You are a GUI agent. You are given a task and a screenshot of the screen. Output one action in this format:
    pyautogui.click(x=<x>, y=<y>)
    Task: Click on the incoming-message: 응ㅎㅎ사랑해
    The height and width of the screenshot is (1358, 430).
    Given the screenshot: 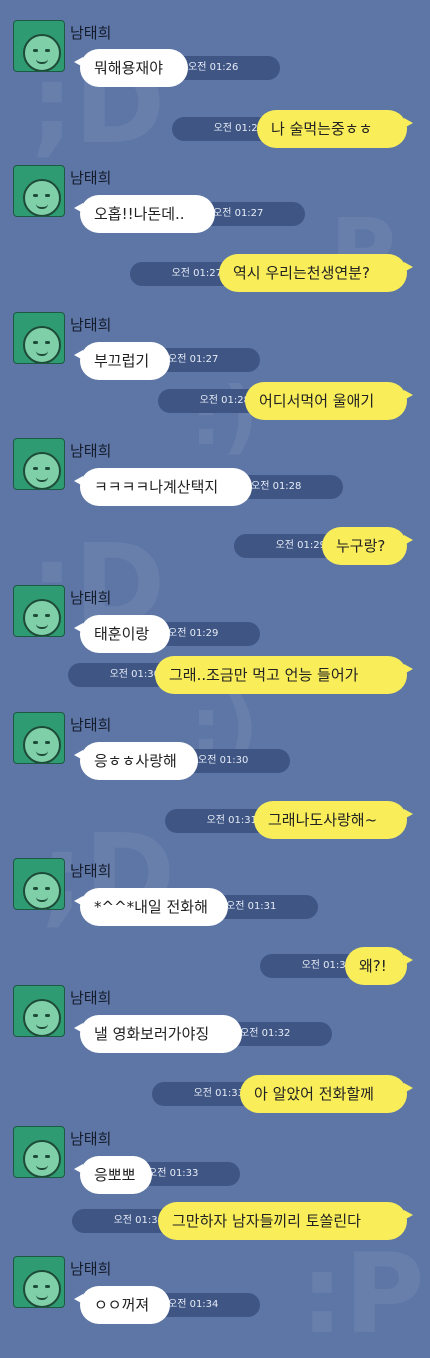 What is the action you would take?
    pyautogui.click(x=136, y=761)
    